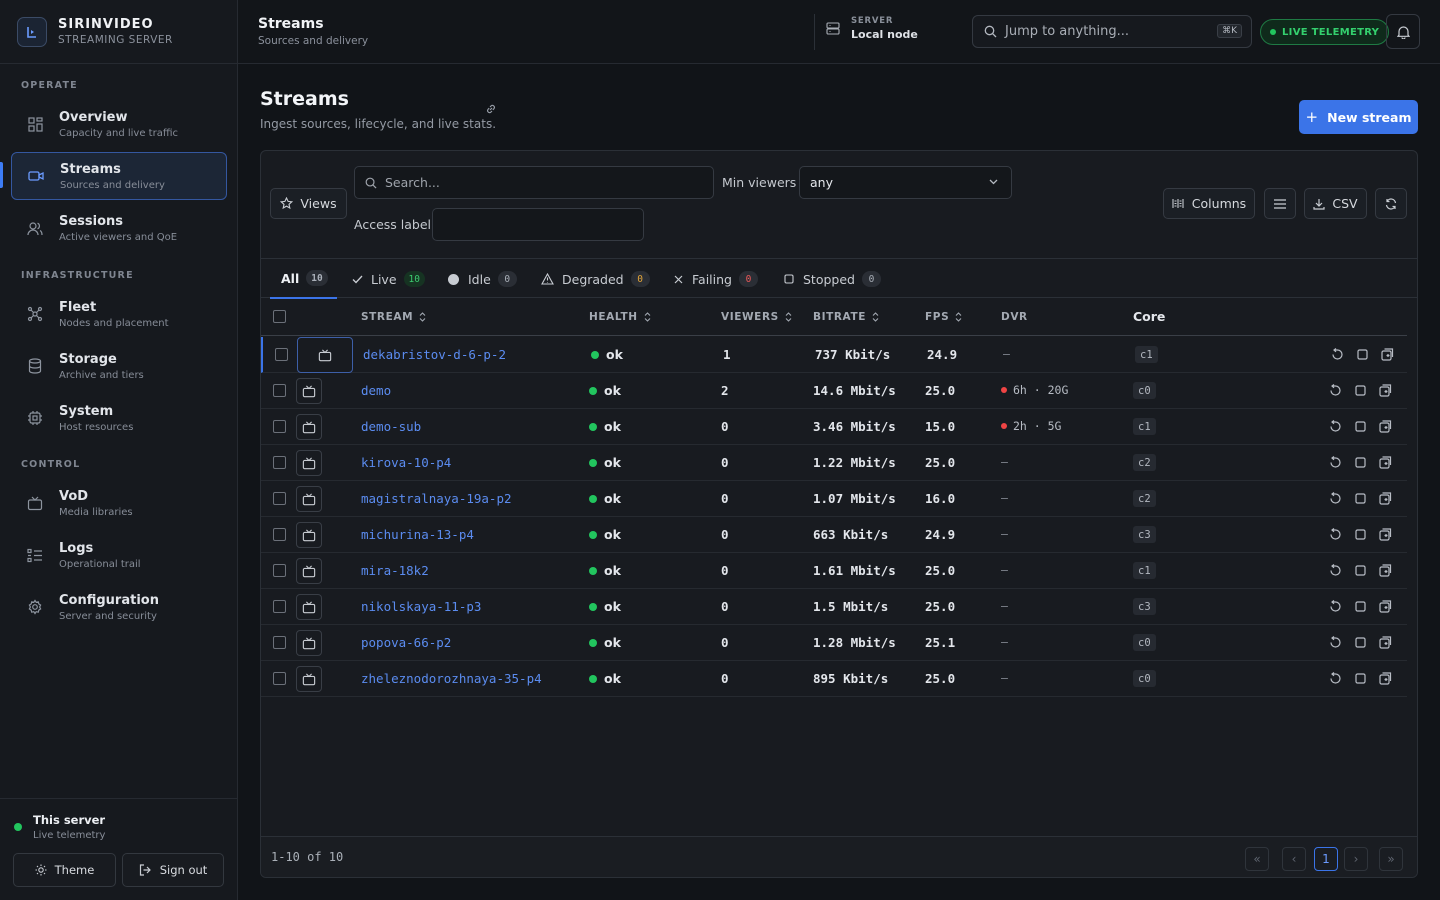 This screenshot has height=900, width=1440. What do you see at coordinates (119, 124) in the screenshot?
I see `sidebar-item-overview: Overview Capacity and live traffic` at bounding box center [119, 124].